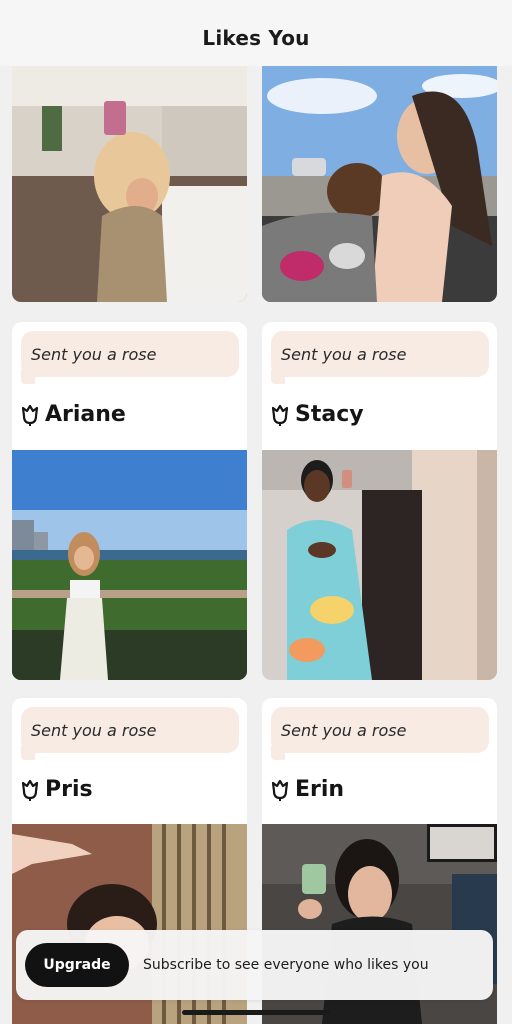  I want to click on upgrade-button: Upgrade, so click(77, 965).